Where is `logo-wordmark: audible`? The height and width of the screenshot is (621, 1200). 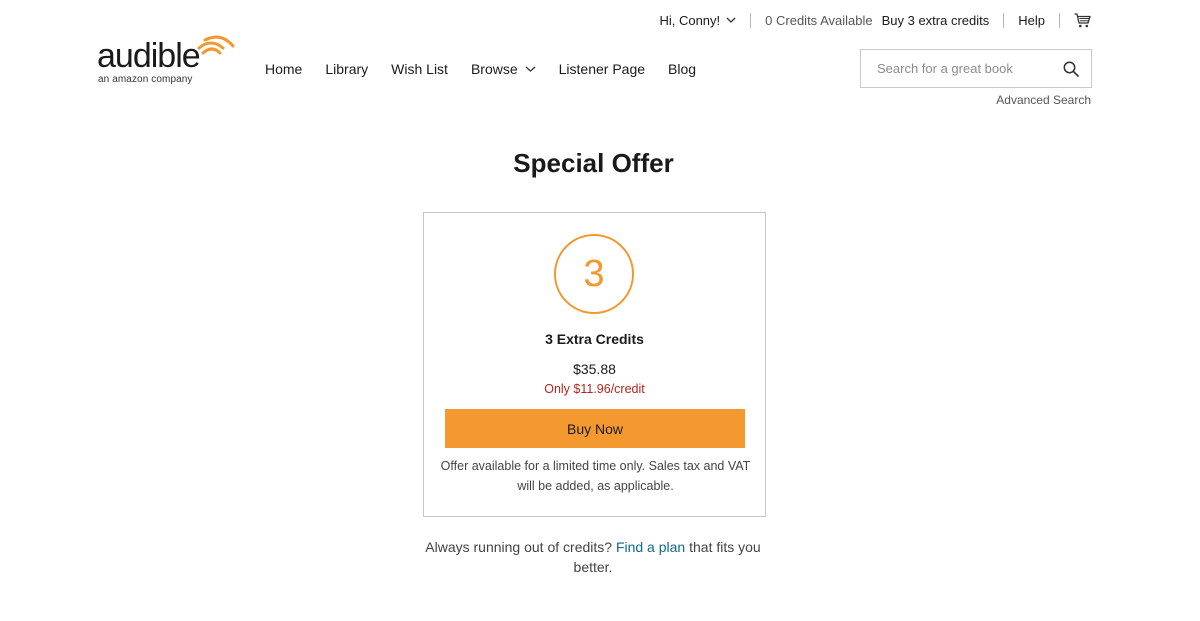 logo-wordmark: audible is located at coordinates (149, 56).